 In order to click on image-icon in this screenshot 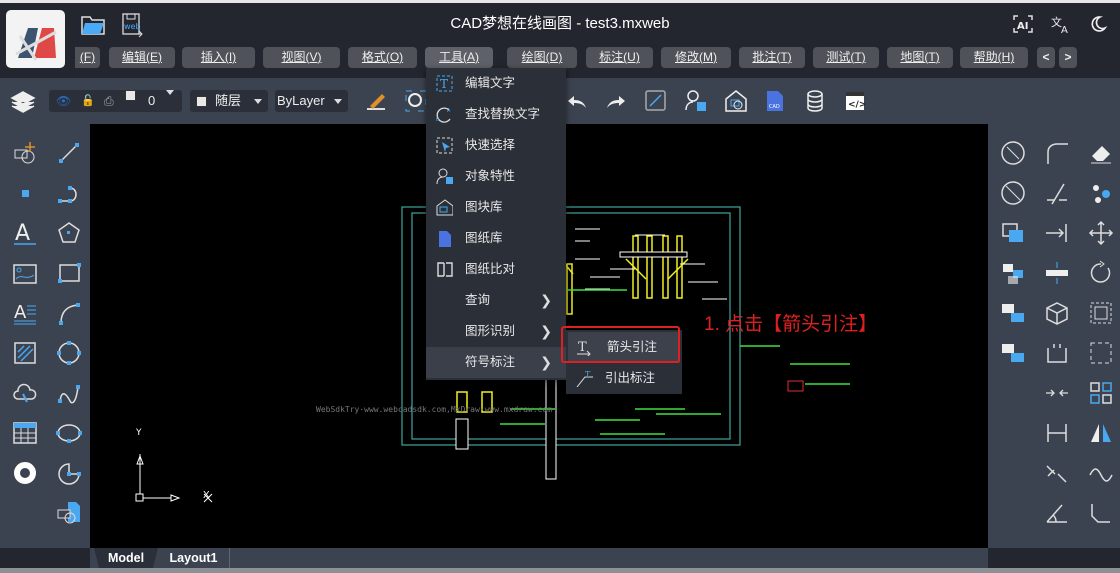, I will do `click(25, 275)`.